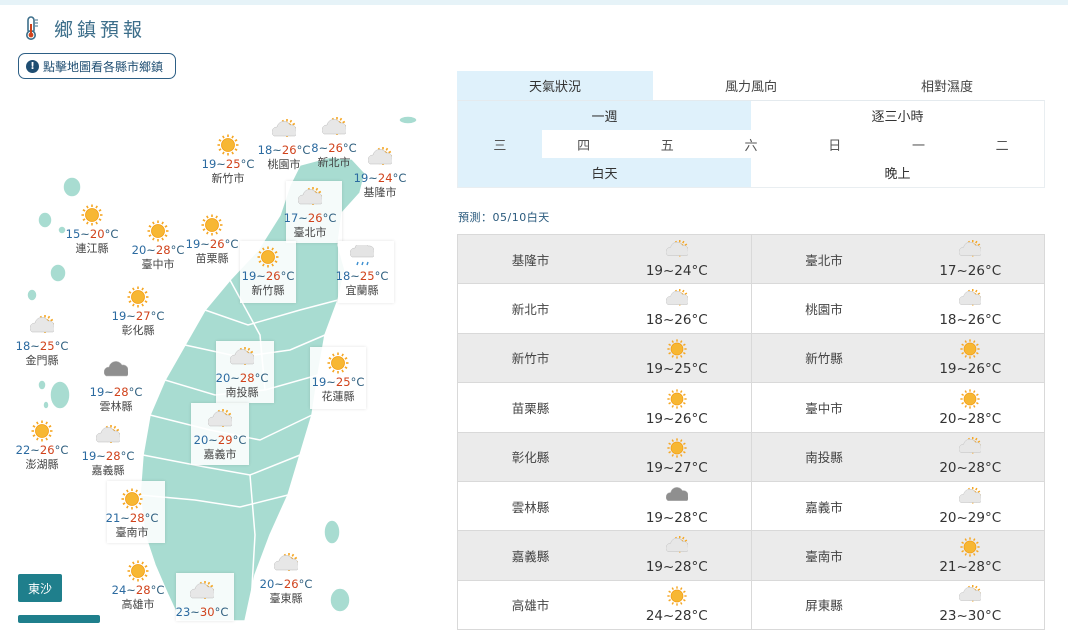  I want to click on table-row: 新北市 18~26°C 桃園市 18~26°C, so click(751, 309).